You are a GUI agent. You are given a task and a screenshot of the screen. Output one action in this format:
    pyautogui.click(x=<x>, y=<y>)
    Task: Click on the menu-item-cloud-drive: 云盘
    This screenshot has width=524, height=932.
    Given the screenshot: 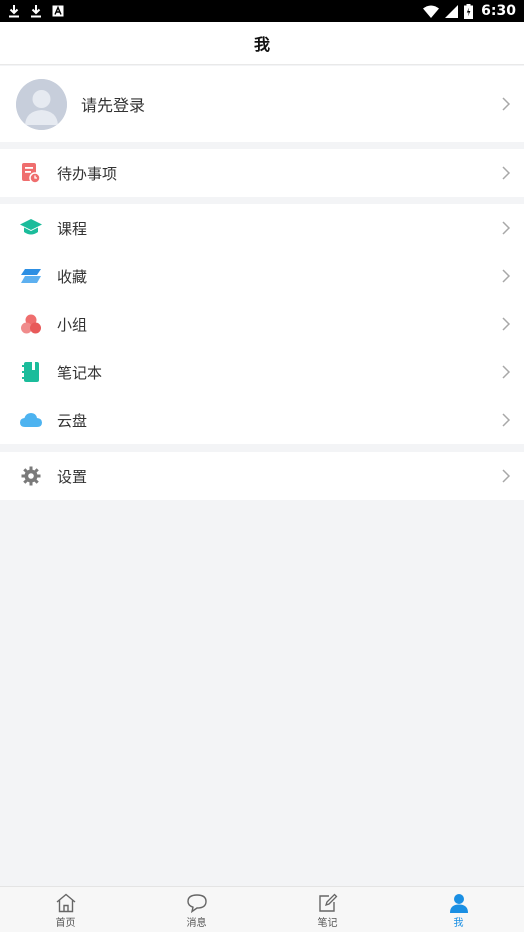 What is the action you would take?
    pyautogui.click(x=262, y=420)
    